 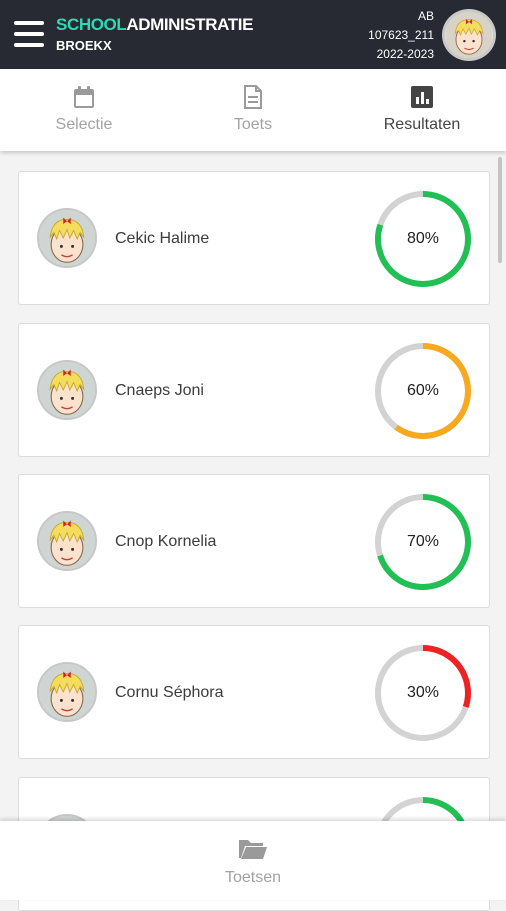 I want to click on result-card: Cnaeps Joni 60%, so click(x=254, y=390).